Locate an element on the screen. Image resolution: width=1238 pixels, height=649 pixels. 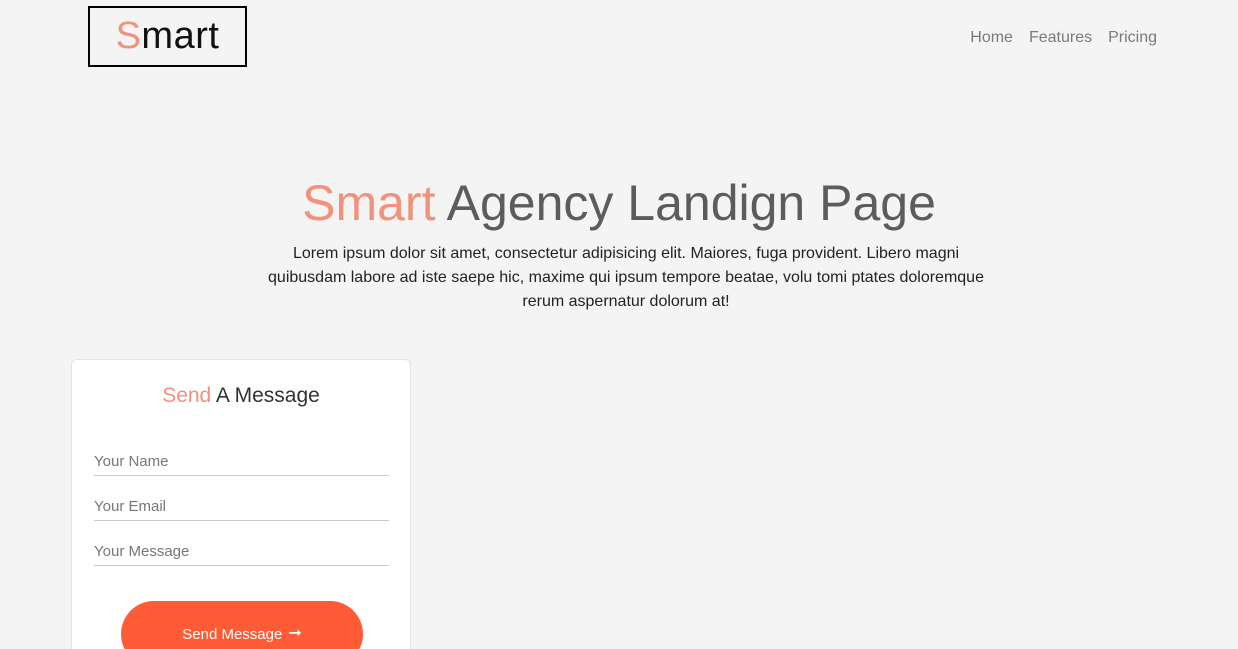
nav-pricing-link: Pricing is located at coordinates (1132, 38).